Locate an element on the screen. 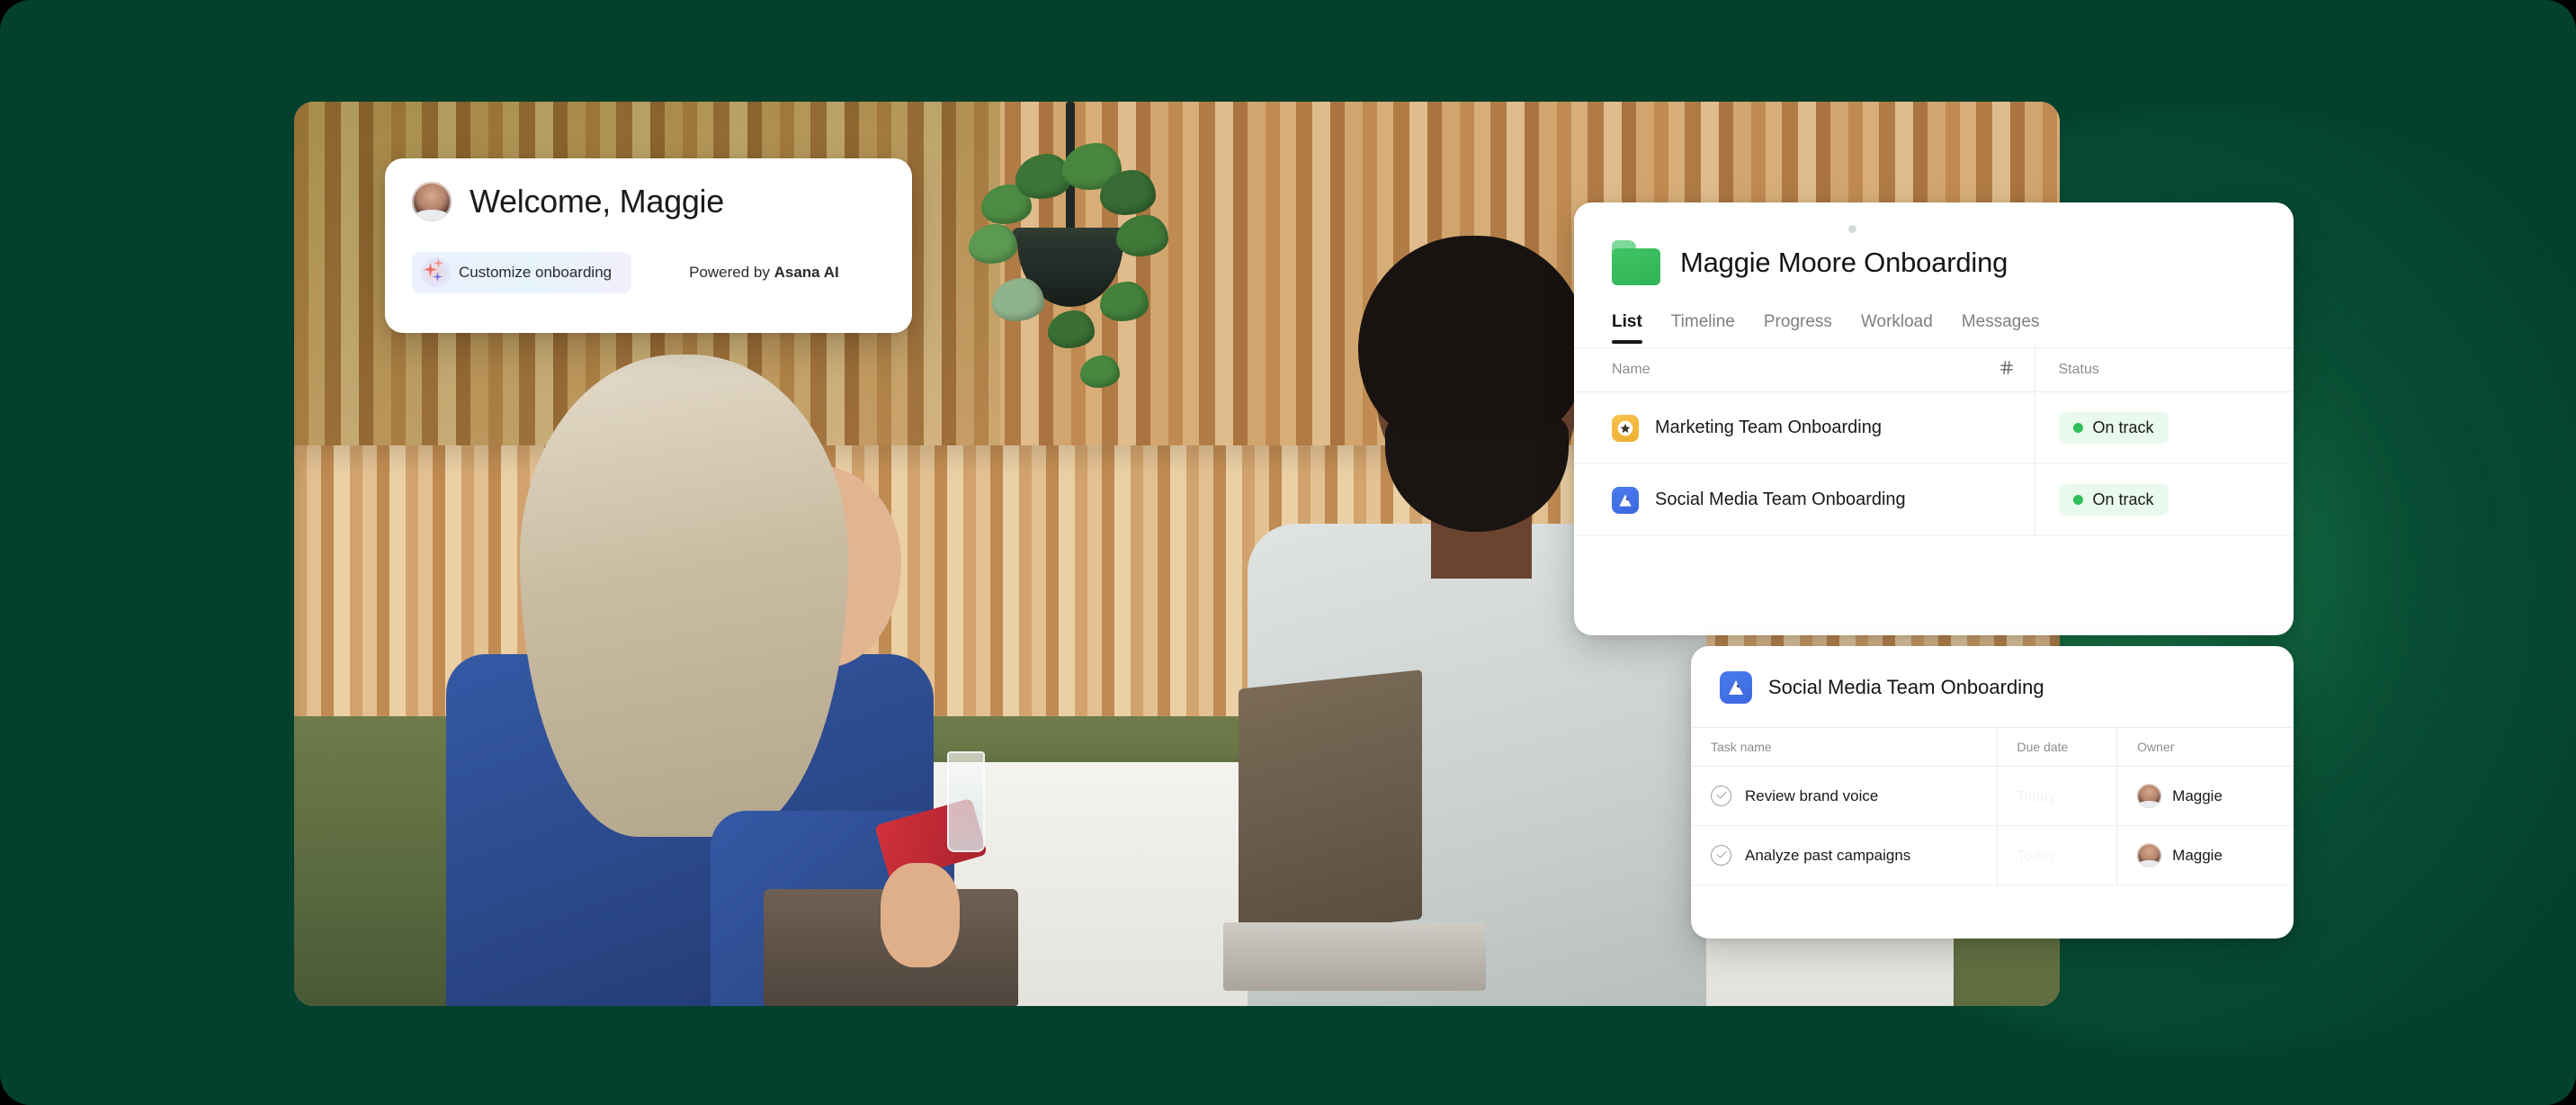 This screenshot has width=2576, height=1105. welcome-header: Welcome, Maggie is located at coordinates (648, 201).